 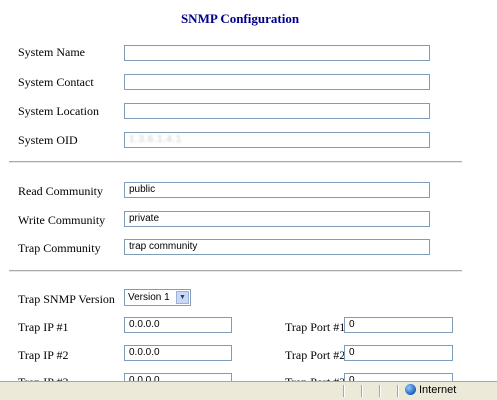 I want to click on trap-ip-1-field: 0.0.0.0, so click(x=178, y=325).